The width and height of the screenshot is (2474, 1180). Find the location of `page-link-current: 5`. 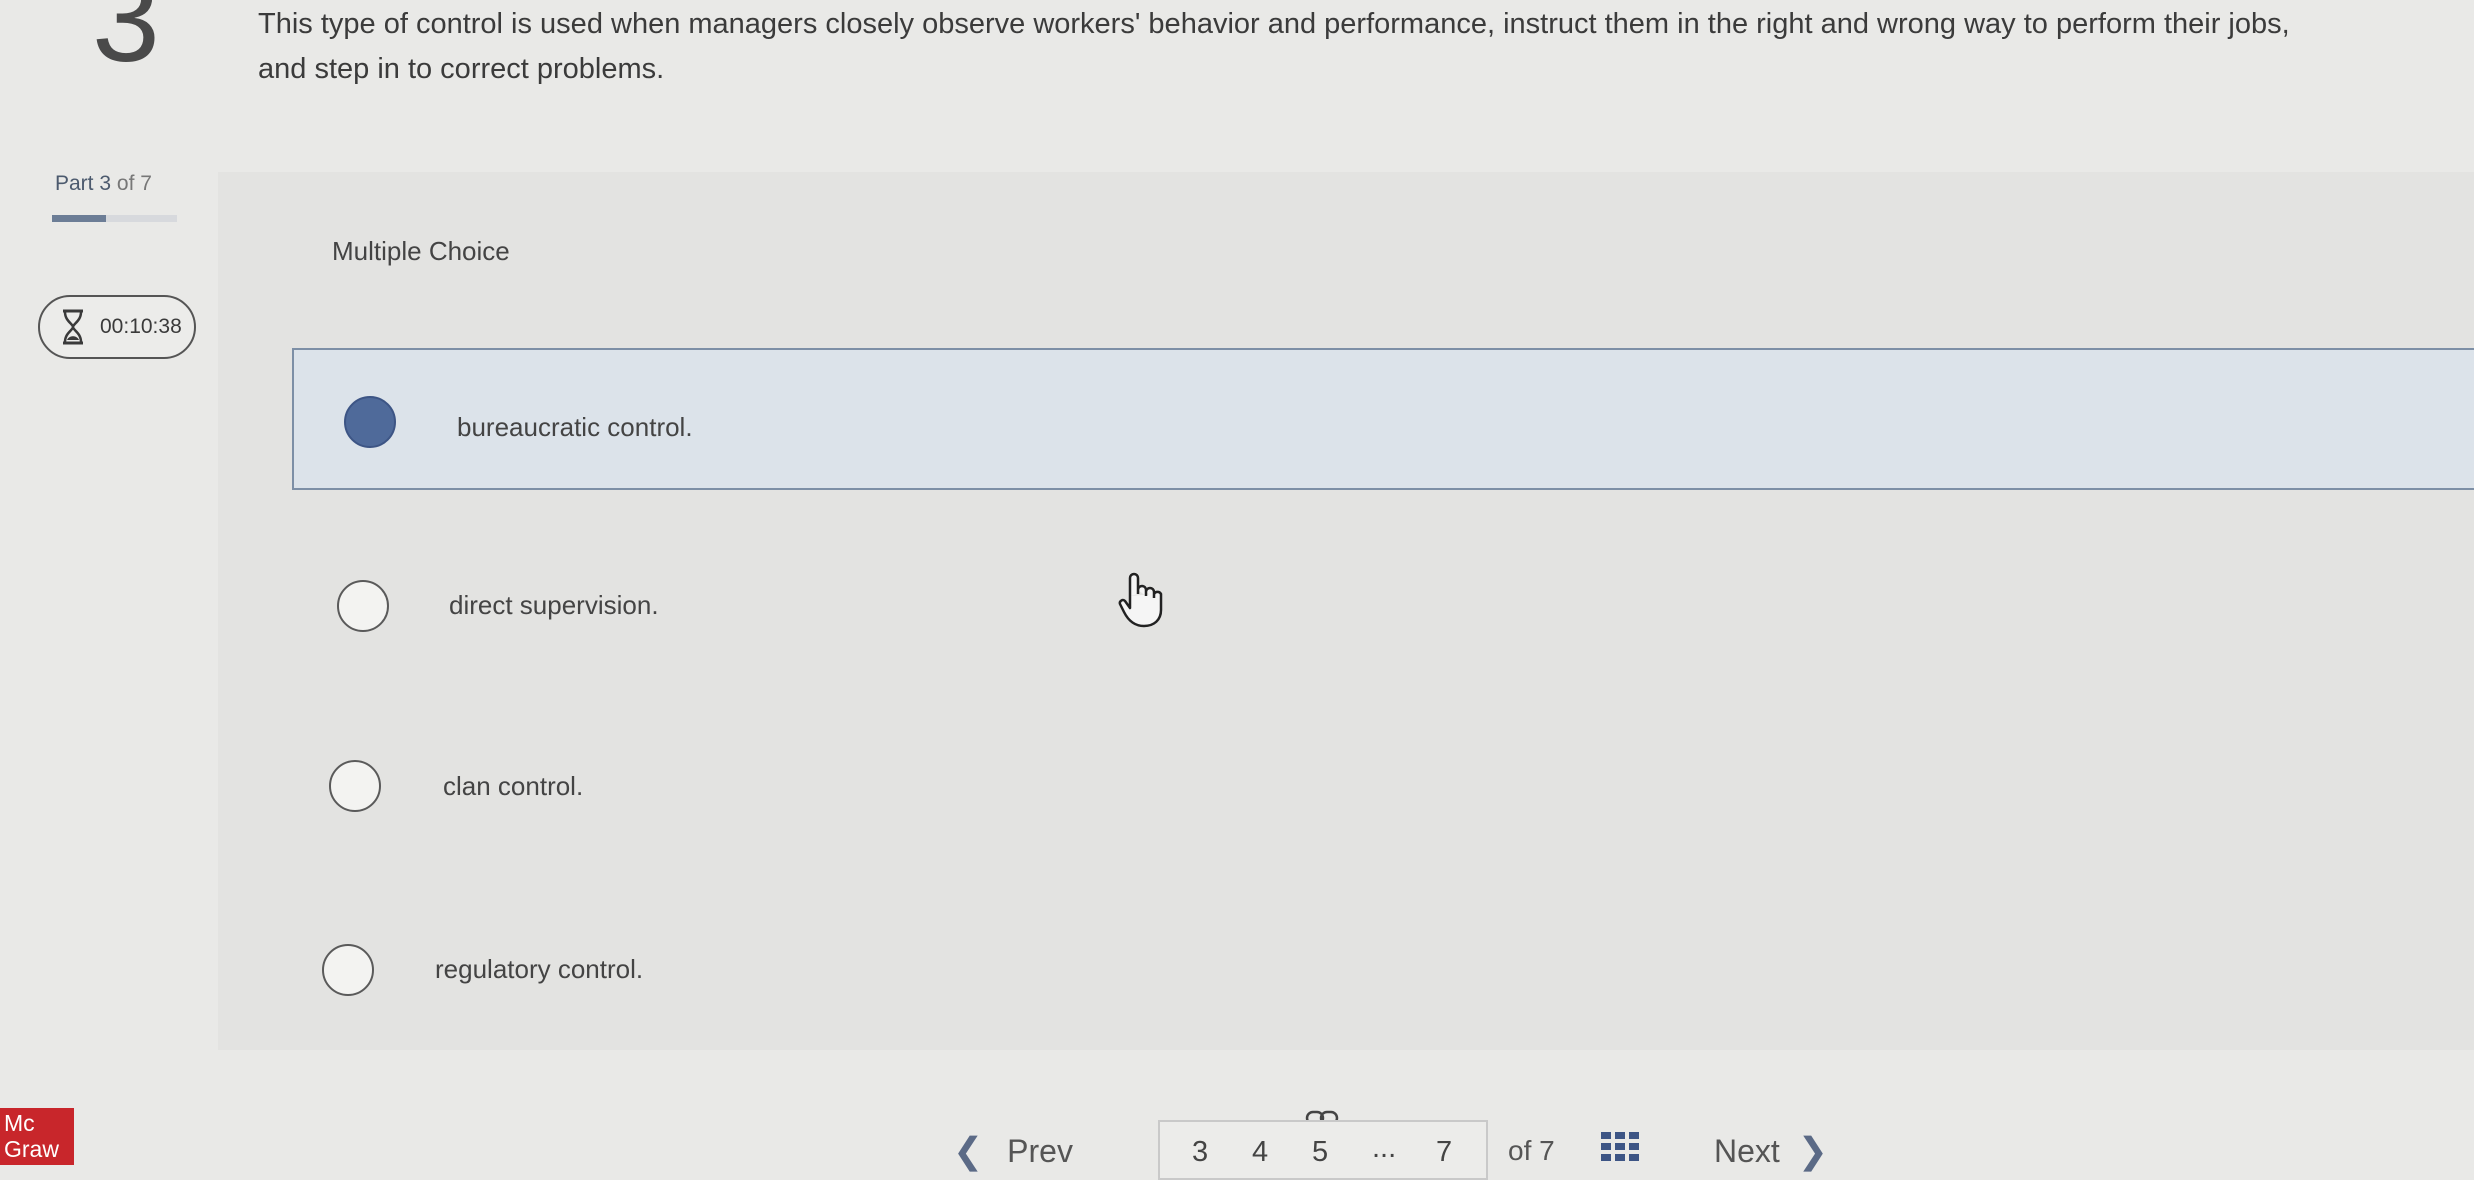

page-link-current: 5 is located at coordinates (1320, 1152).